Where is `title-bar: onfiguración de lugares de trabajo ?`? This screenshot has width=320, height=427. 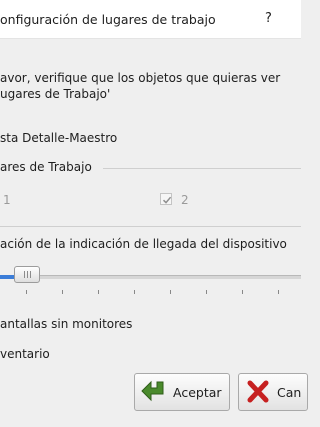
title-bar: onfiguración de lugares de trabajo ? is located at coordinates (150, 19).